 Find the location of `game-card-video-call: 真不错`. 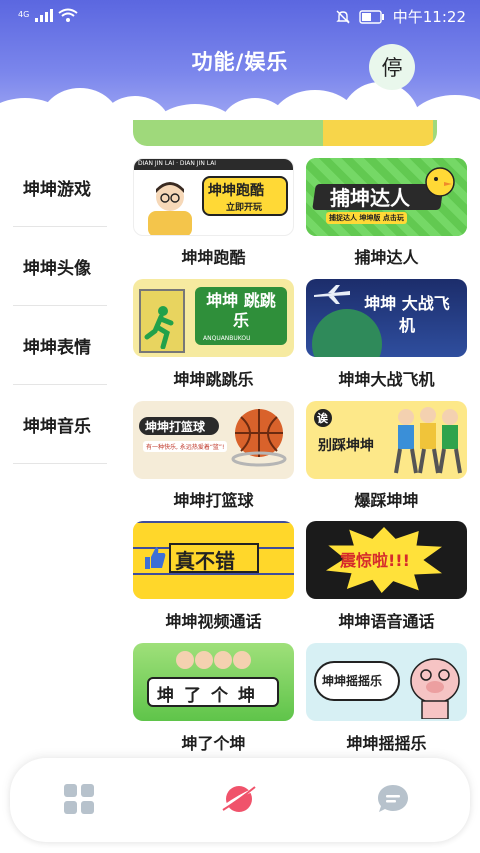

game-card-video-call: 真不错 is located at coordinates (213, 560).